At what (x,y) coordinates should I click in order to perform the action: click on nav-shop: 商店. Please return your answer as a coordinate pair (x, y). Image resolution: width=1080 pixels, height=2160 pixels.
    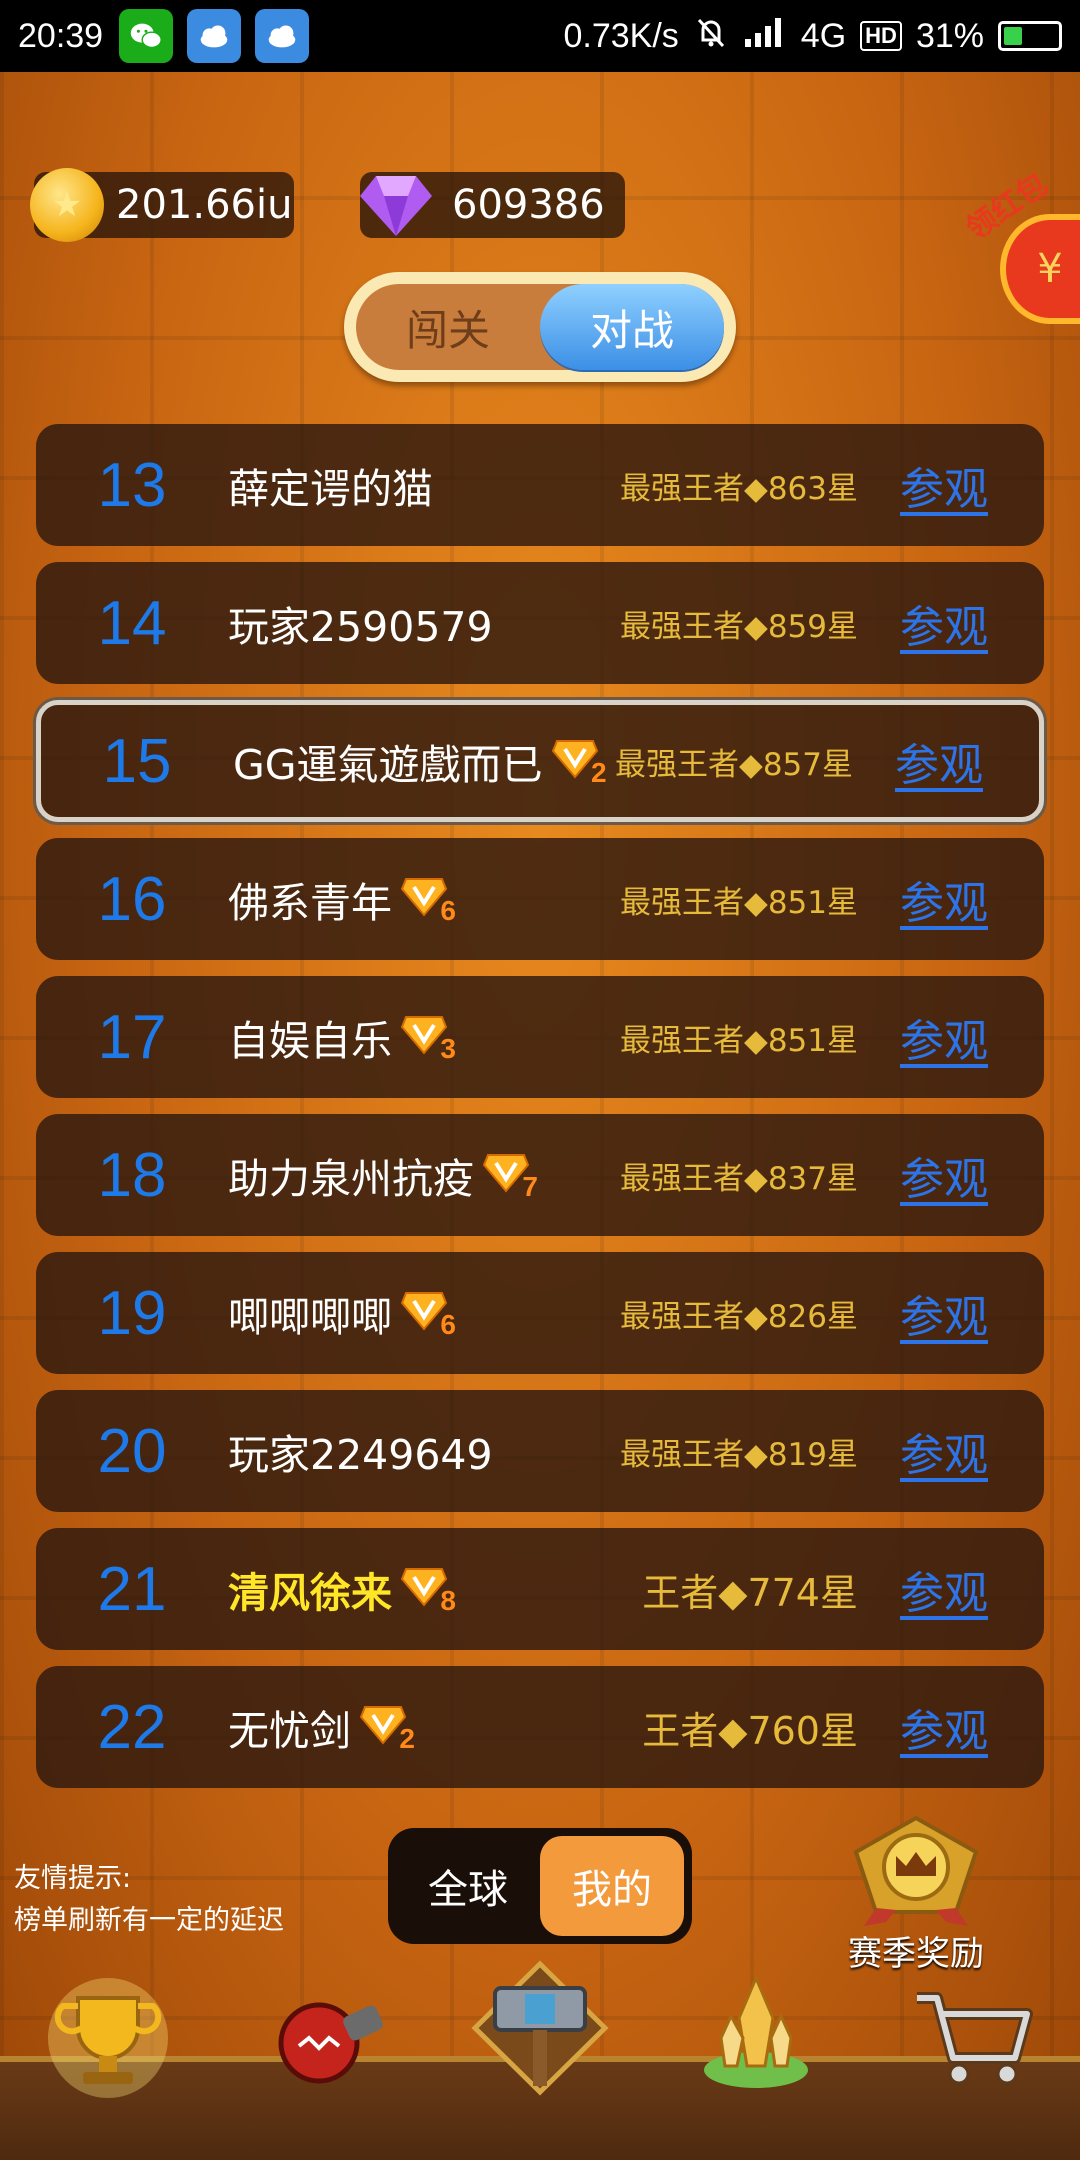
    Looking at the image, I should click on (972, 2076).